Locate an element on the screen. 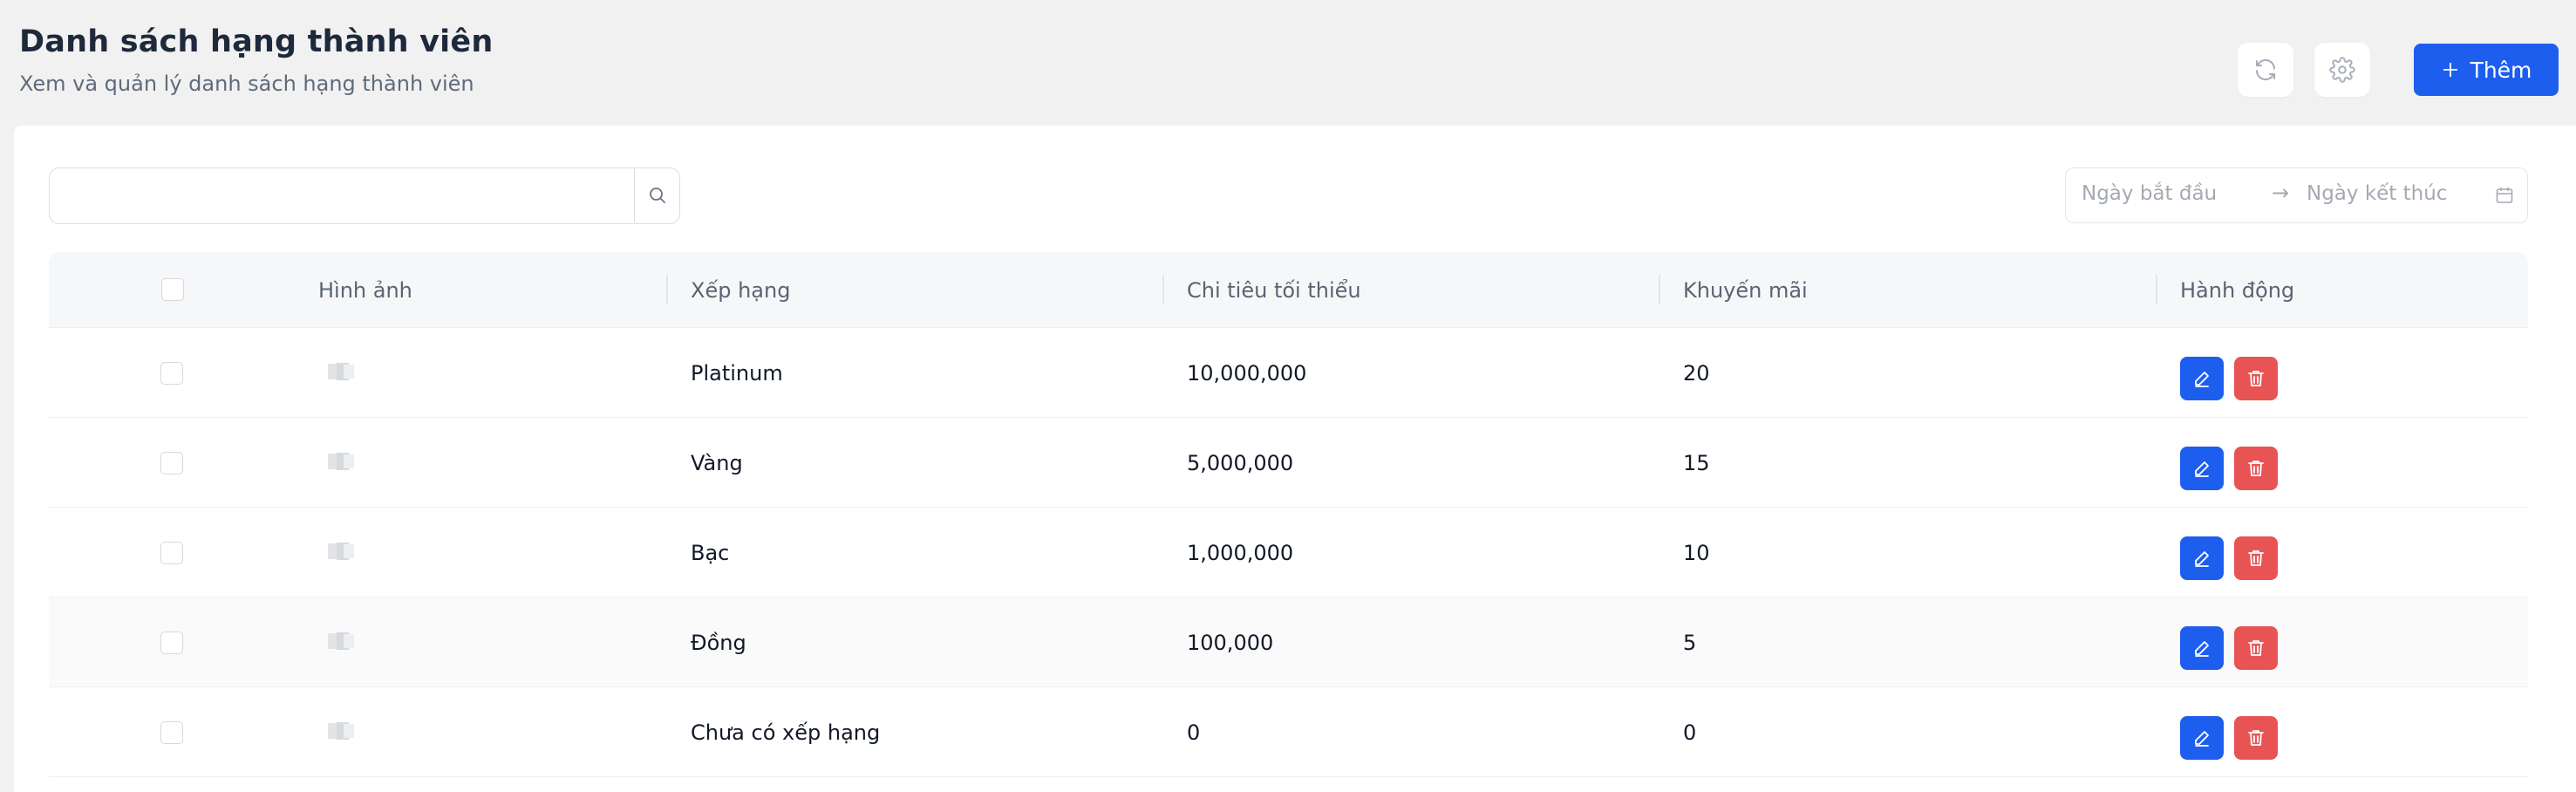 This screenshot has height=792, width=2576. column-header-promo: Khuyến mãi is located at coordinates (1746, 290).